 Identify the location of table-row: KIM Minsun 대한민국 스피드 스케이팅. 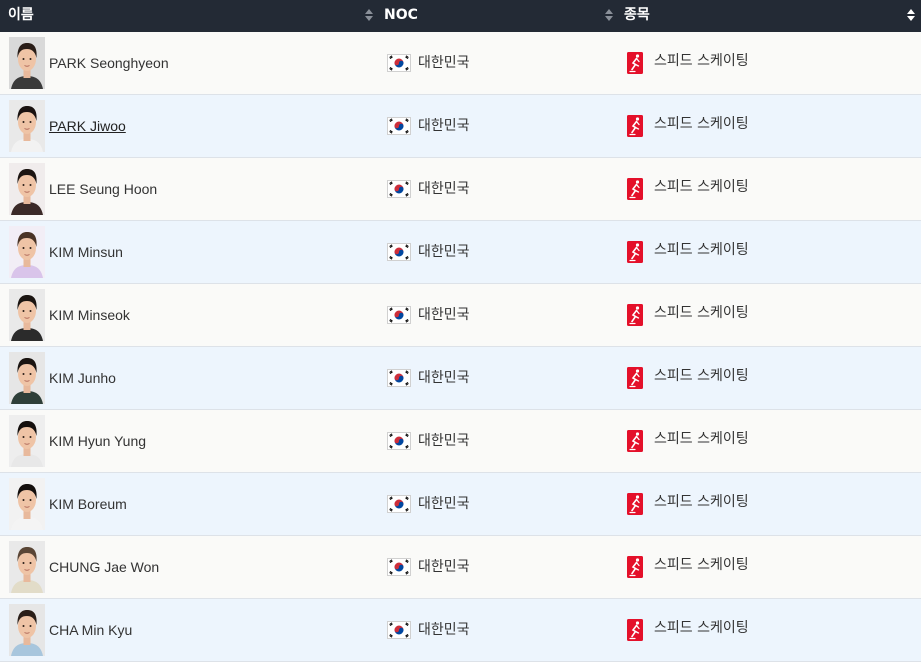
(460, 252).